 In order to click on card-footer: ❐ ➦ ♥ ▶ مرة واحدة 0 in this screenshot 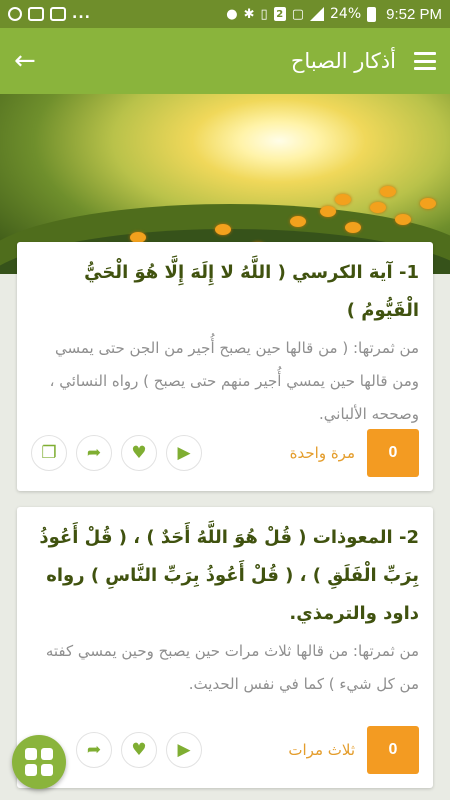, I will do `click(225, 453)`.